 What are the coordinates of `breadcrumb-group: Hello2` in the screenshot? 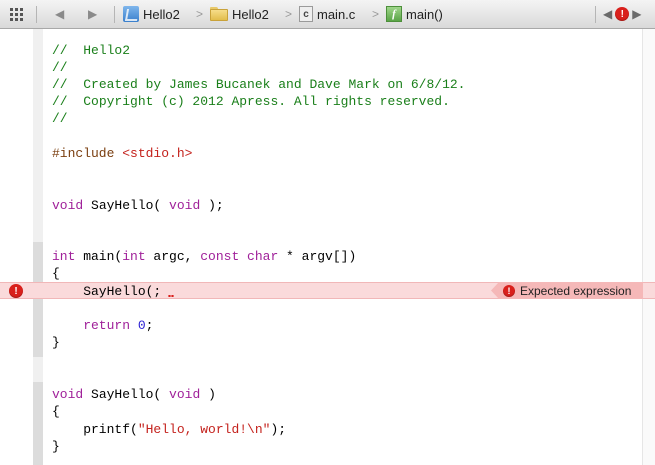 It's located at (239, 14).